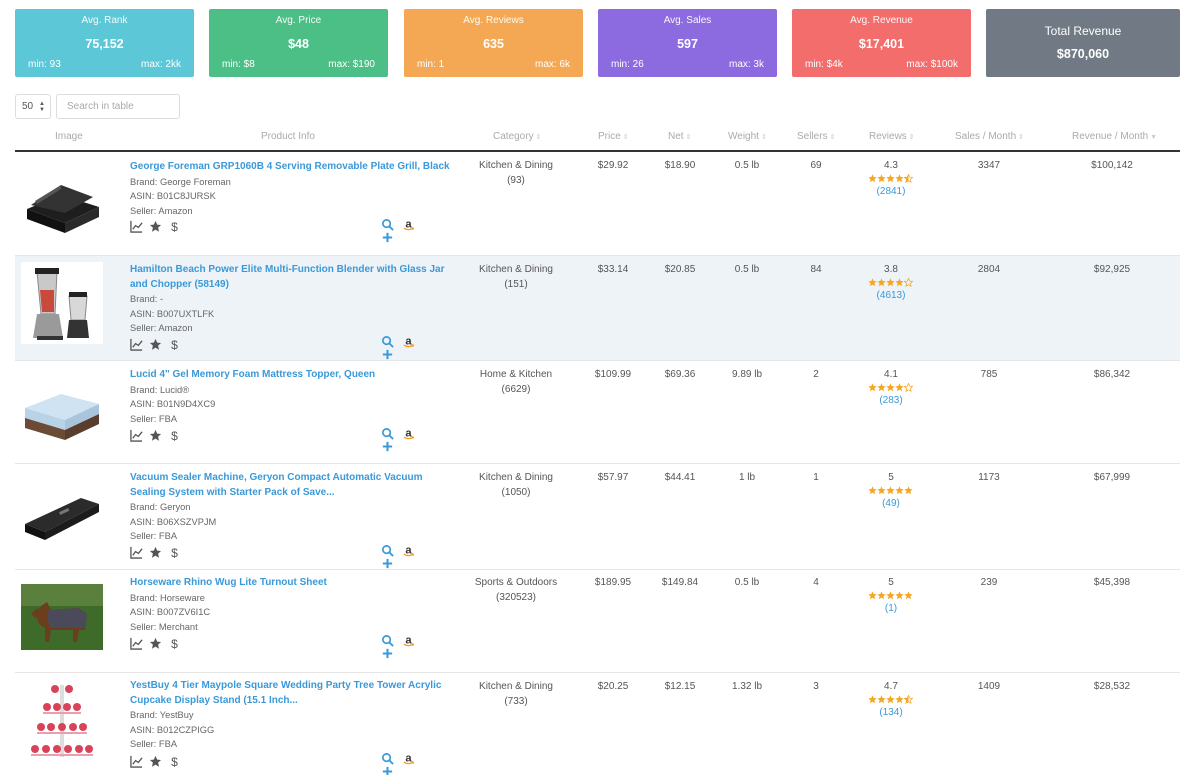 The width and height of the screenshot is (1200, 775). Describe the element at coordinates (288, 136) in the screenshot. I see `col-header-product-info: Product Info` at that location.